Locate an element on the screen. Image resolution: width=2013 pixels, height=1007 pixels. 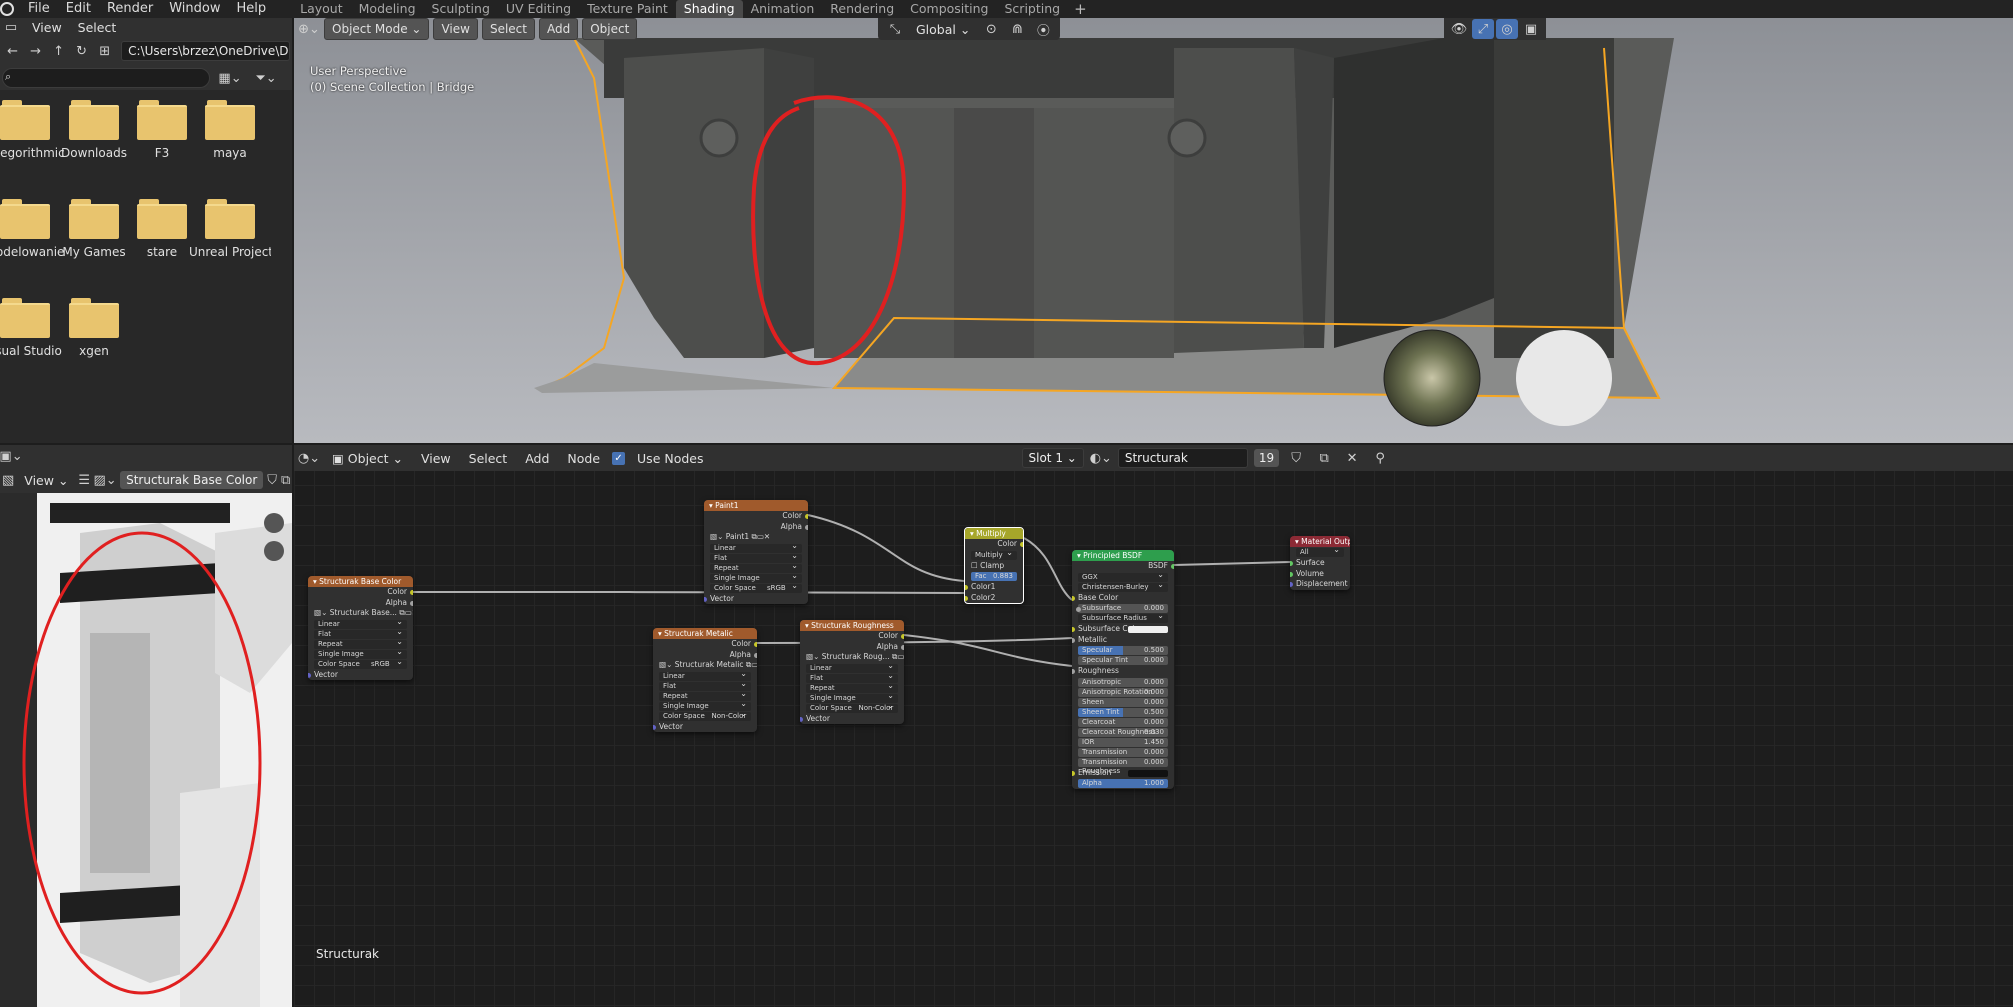
fake-user-icon: ⛉ is located at coordinates (272, 480).